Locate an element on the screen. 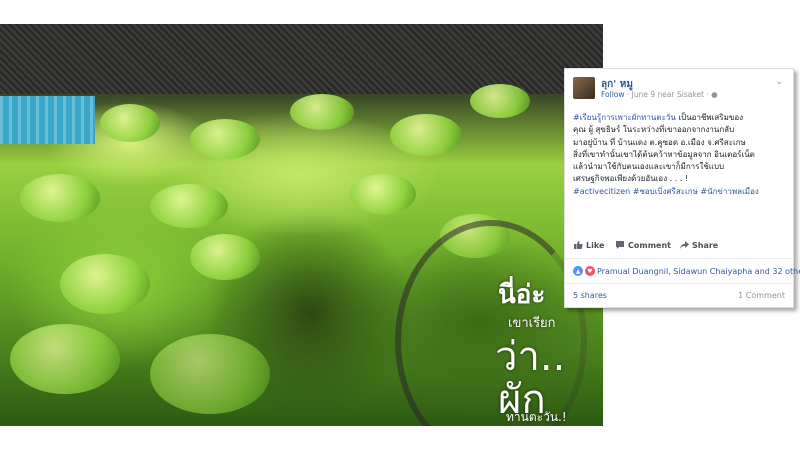  comment-icon is located at coordinates (620, 245).